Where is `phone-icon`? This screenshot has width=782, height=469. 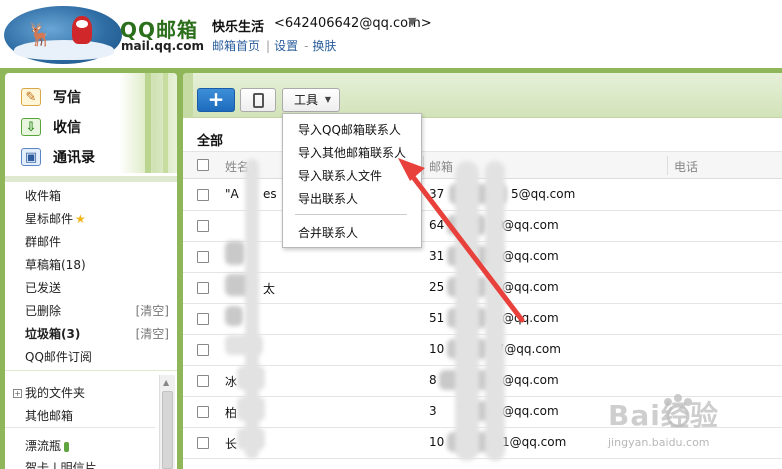
phone-icon is located at coordinates (258, 100).